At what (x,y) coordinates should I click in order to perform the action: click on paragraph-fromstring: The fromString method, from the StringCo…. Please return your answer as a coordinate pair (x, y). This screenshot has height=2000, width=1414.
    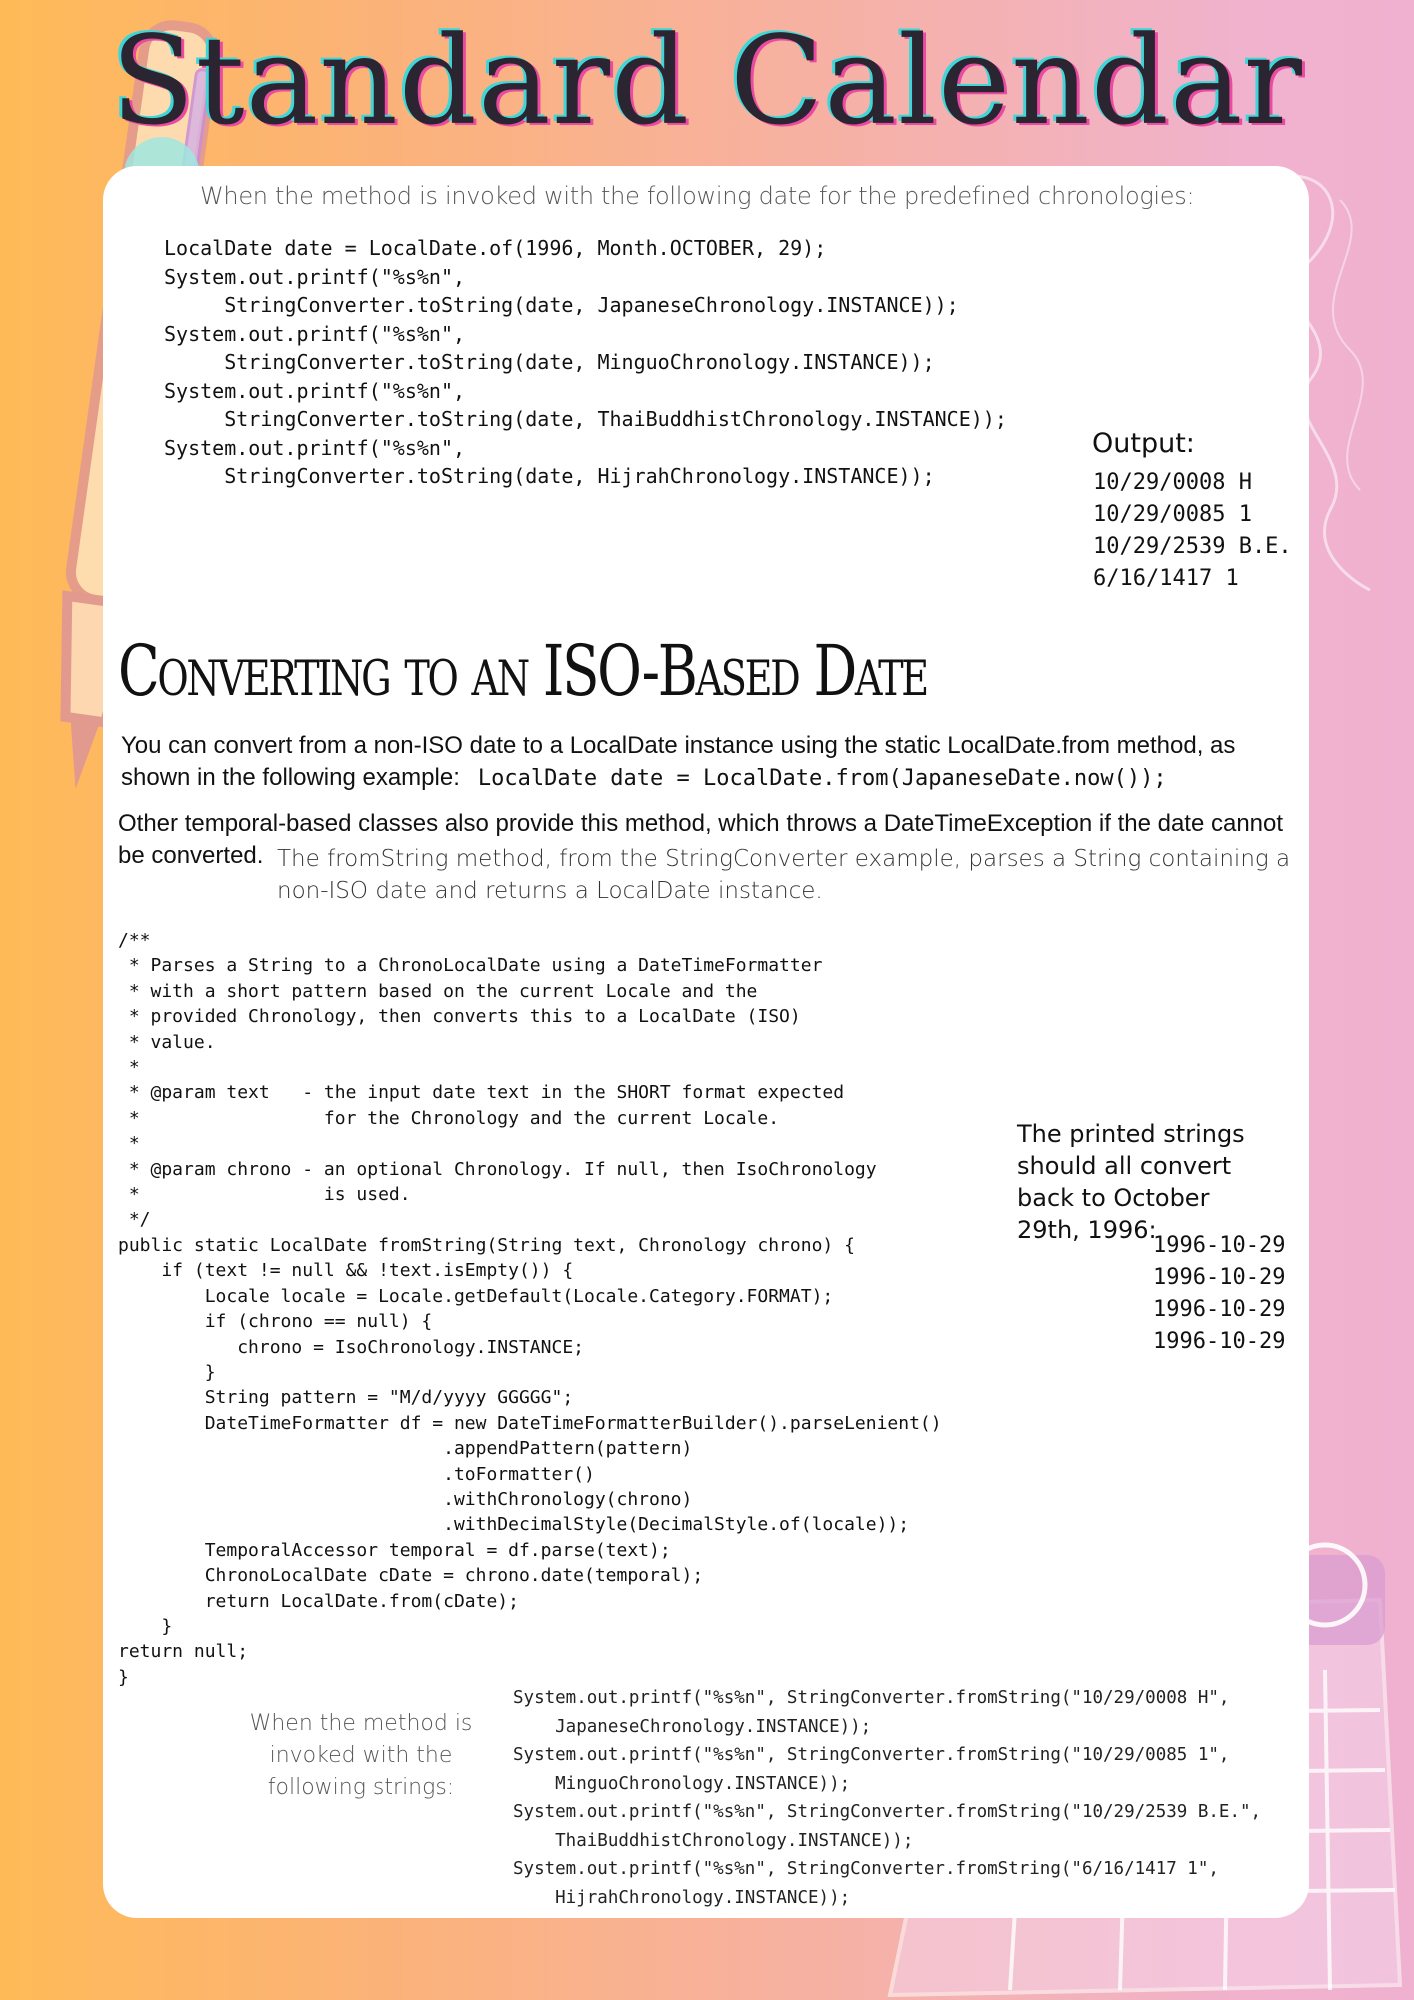
    Looking at the image, I should click on (784, 875).